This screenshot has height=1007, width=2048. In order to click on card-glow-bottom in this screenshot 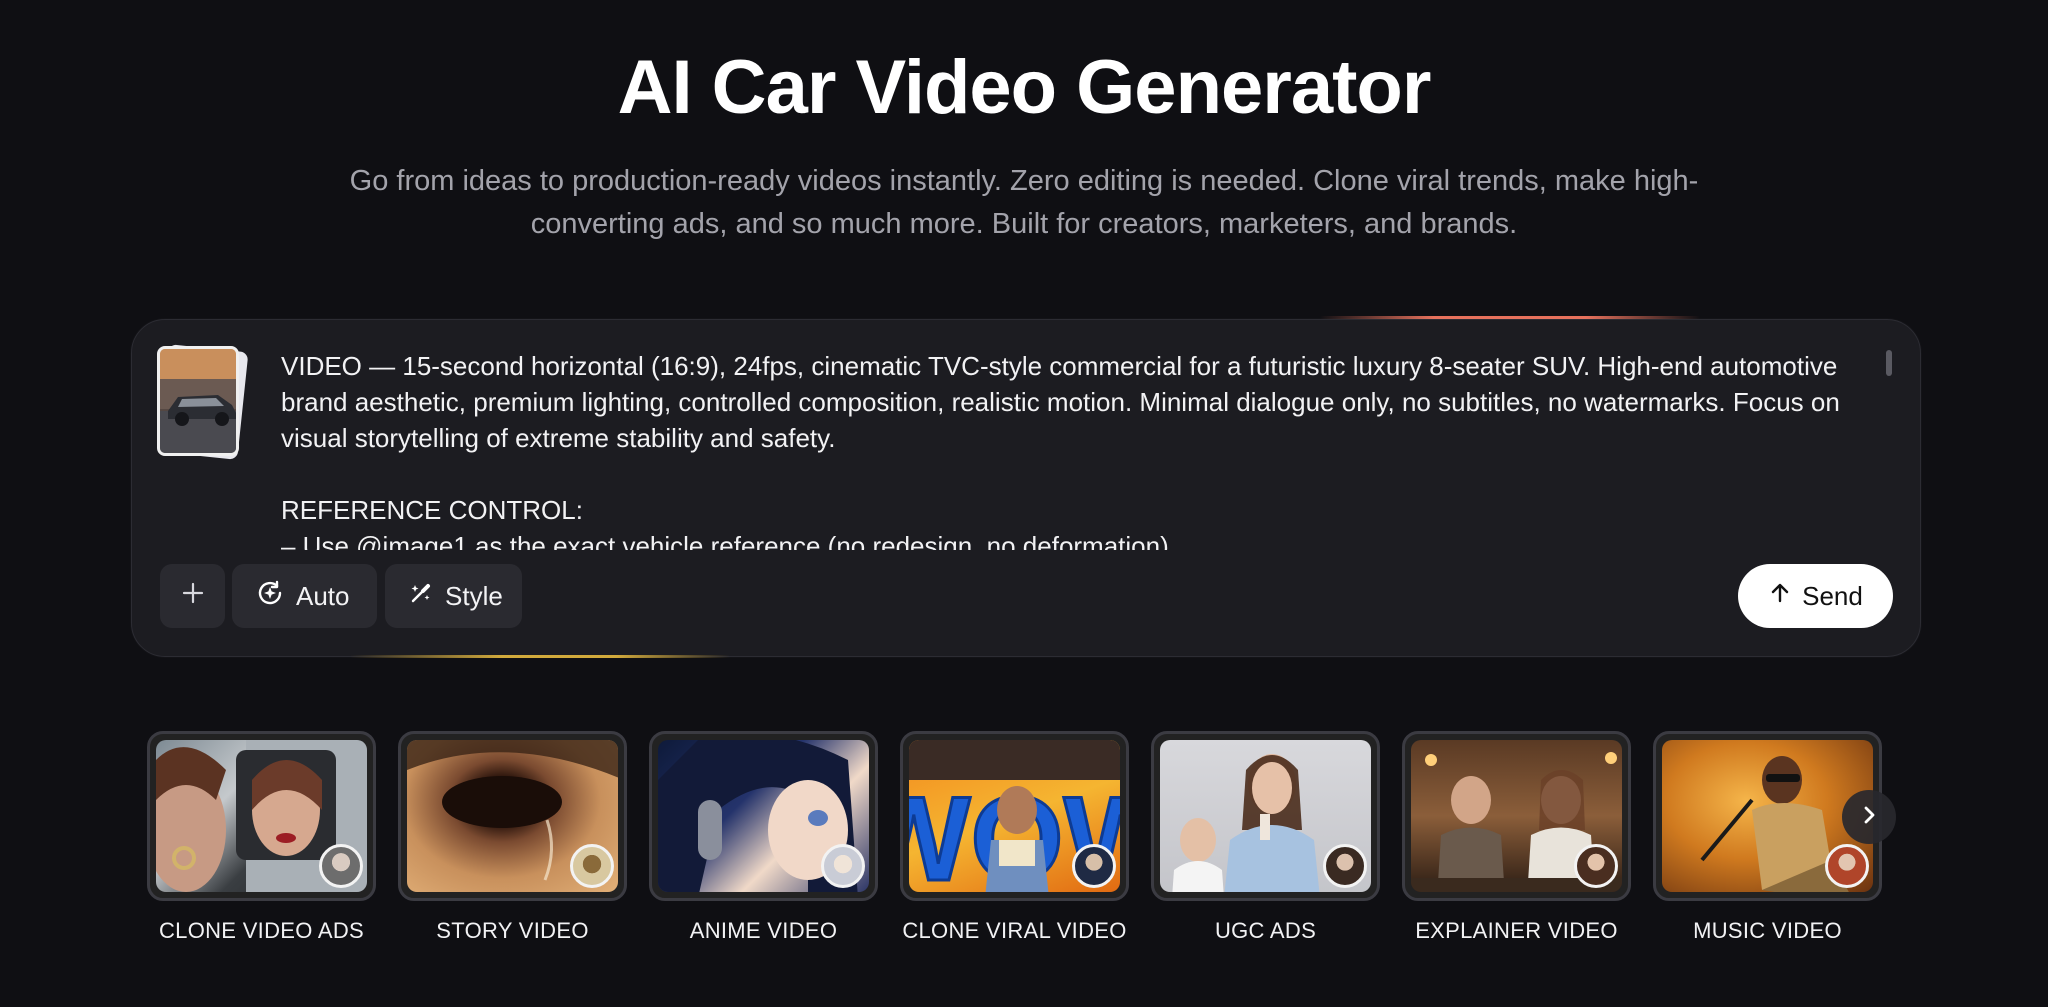, I will do `click(540, 656)`.